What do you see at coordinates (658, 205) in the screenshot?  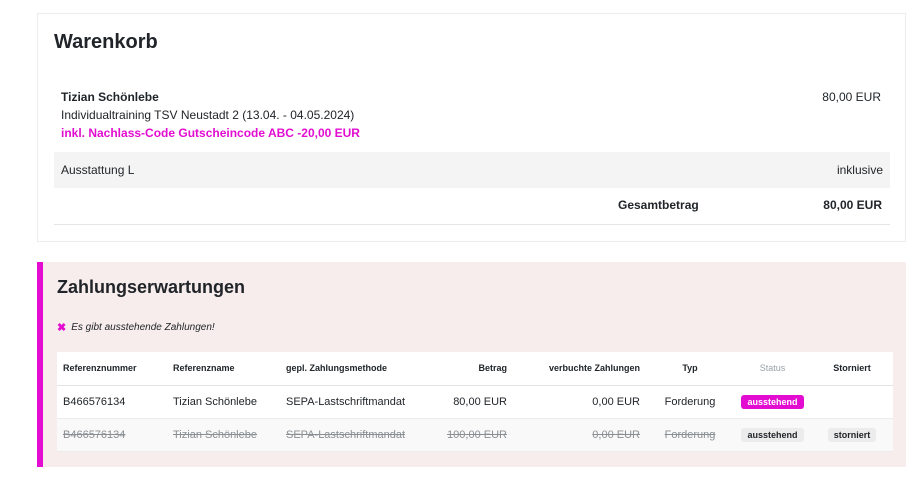 I see `total-label: Gesamtbetrag` at bounding box center [658, 205].